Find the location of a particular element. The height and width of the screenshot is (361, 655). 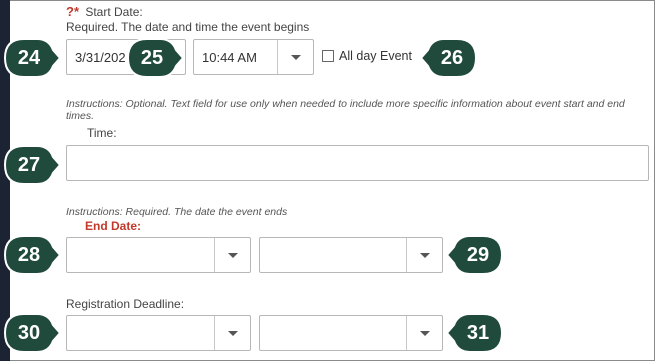

start-date-label-text: Start Date: is located at coordinates (114, 12).